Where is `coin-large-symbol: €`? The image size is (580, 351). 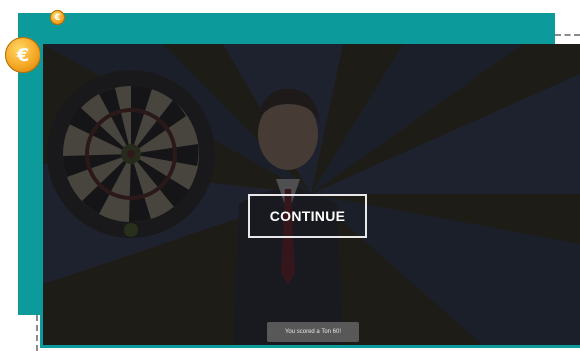 coin-large-symbol: € is located at coordinates (23, 55).